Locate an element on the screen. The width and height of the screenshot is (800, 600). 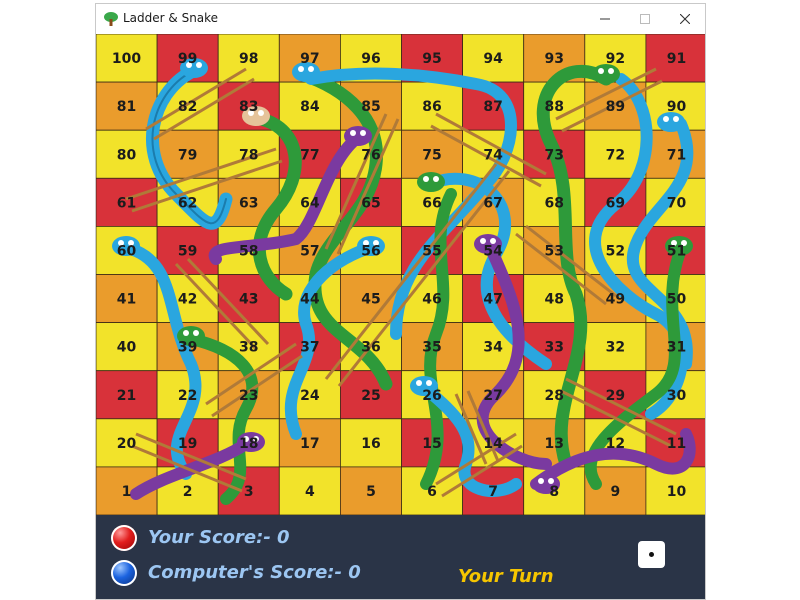
cell-number: 41 is located at coordinates (126, 300).